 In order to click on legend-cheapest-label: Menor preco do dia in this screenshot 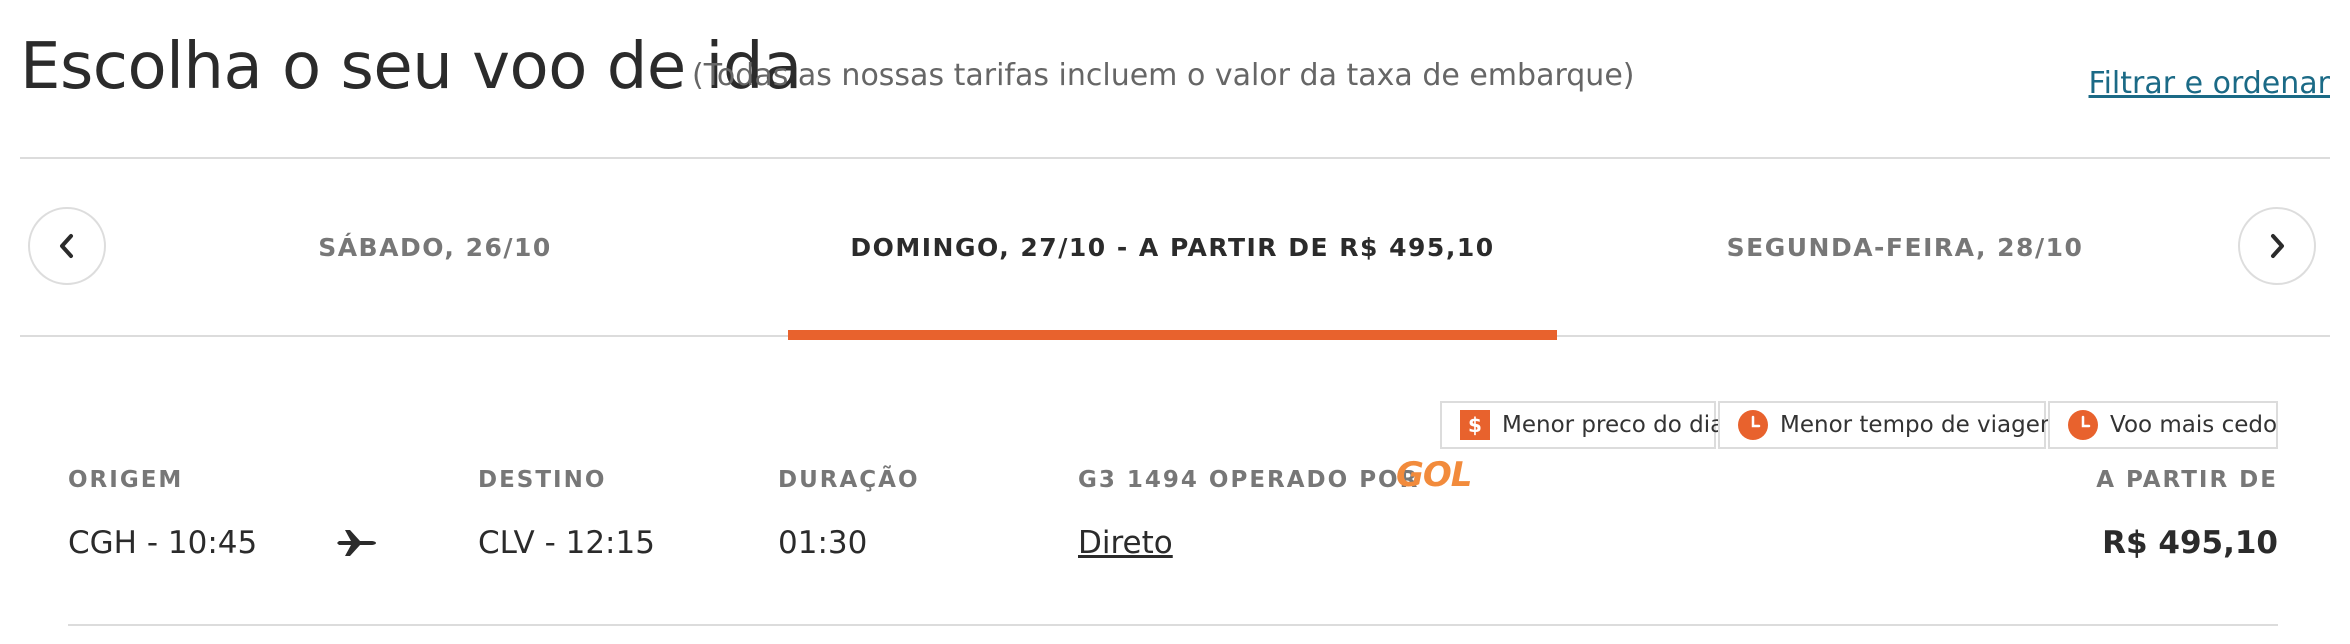, I will do `click(1613, 425)`.